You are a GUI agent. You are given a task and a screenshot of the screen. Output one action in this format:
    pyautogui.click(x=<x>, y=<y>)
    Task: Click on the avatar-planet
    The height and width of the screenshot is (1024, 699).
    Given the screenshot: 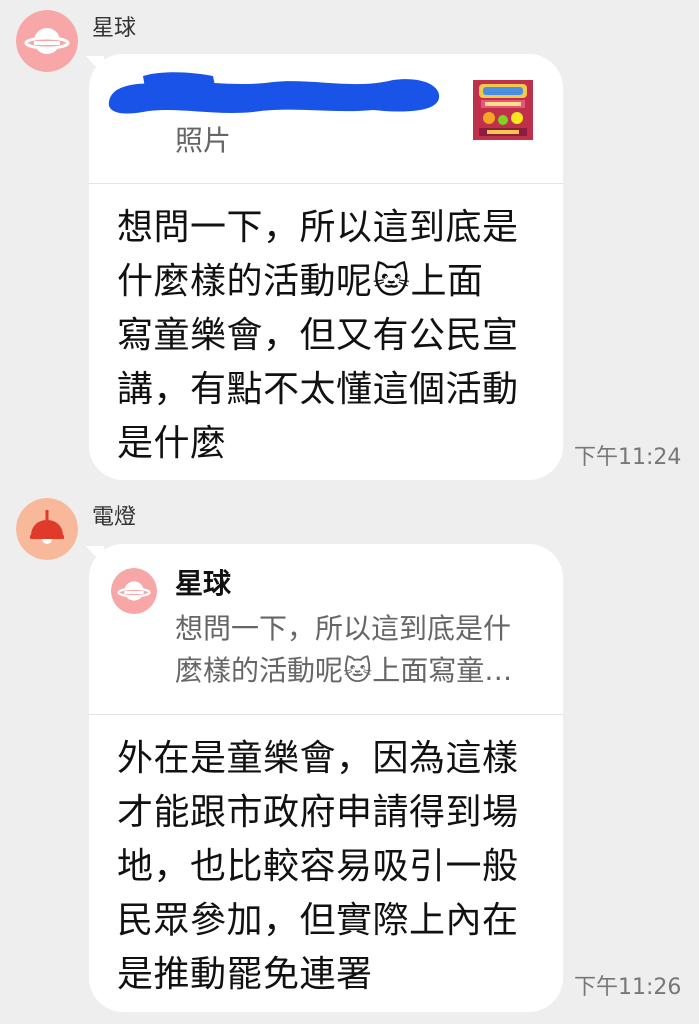 What is the action you would take?
    pyautogui.click(x=47, y=41)
    